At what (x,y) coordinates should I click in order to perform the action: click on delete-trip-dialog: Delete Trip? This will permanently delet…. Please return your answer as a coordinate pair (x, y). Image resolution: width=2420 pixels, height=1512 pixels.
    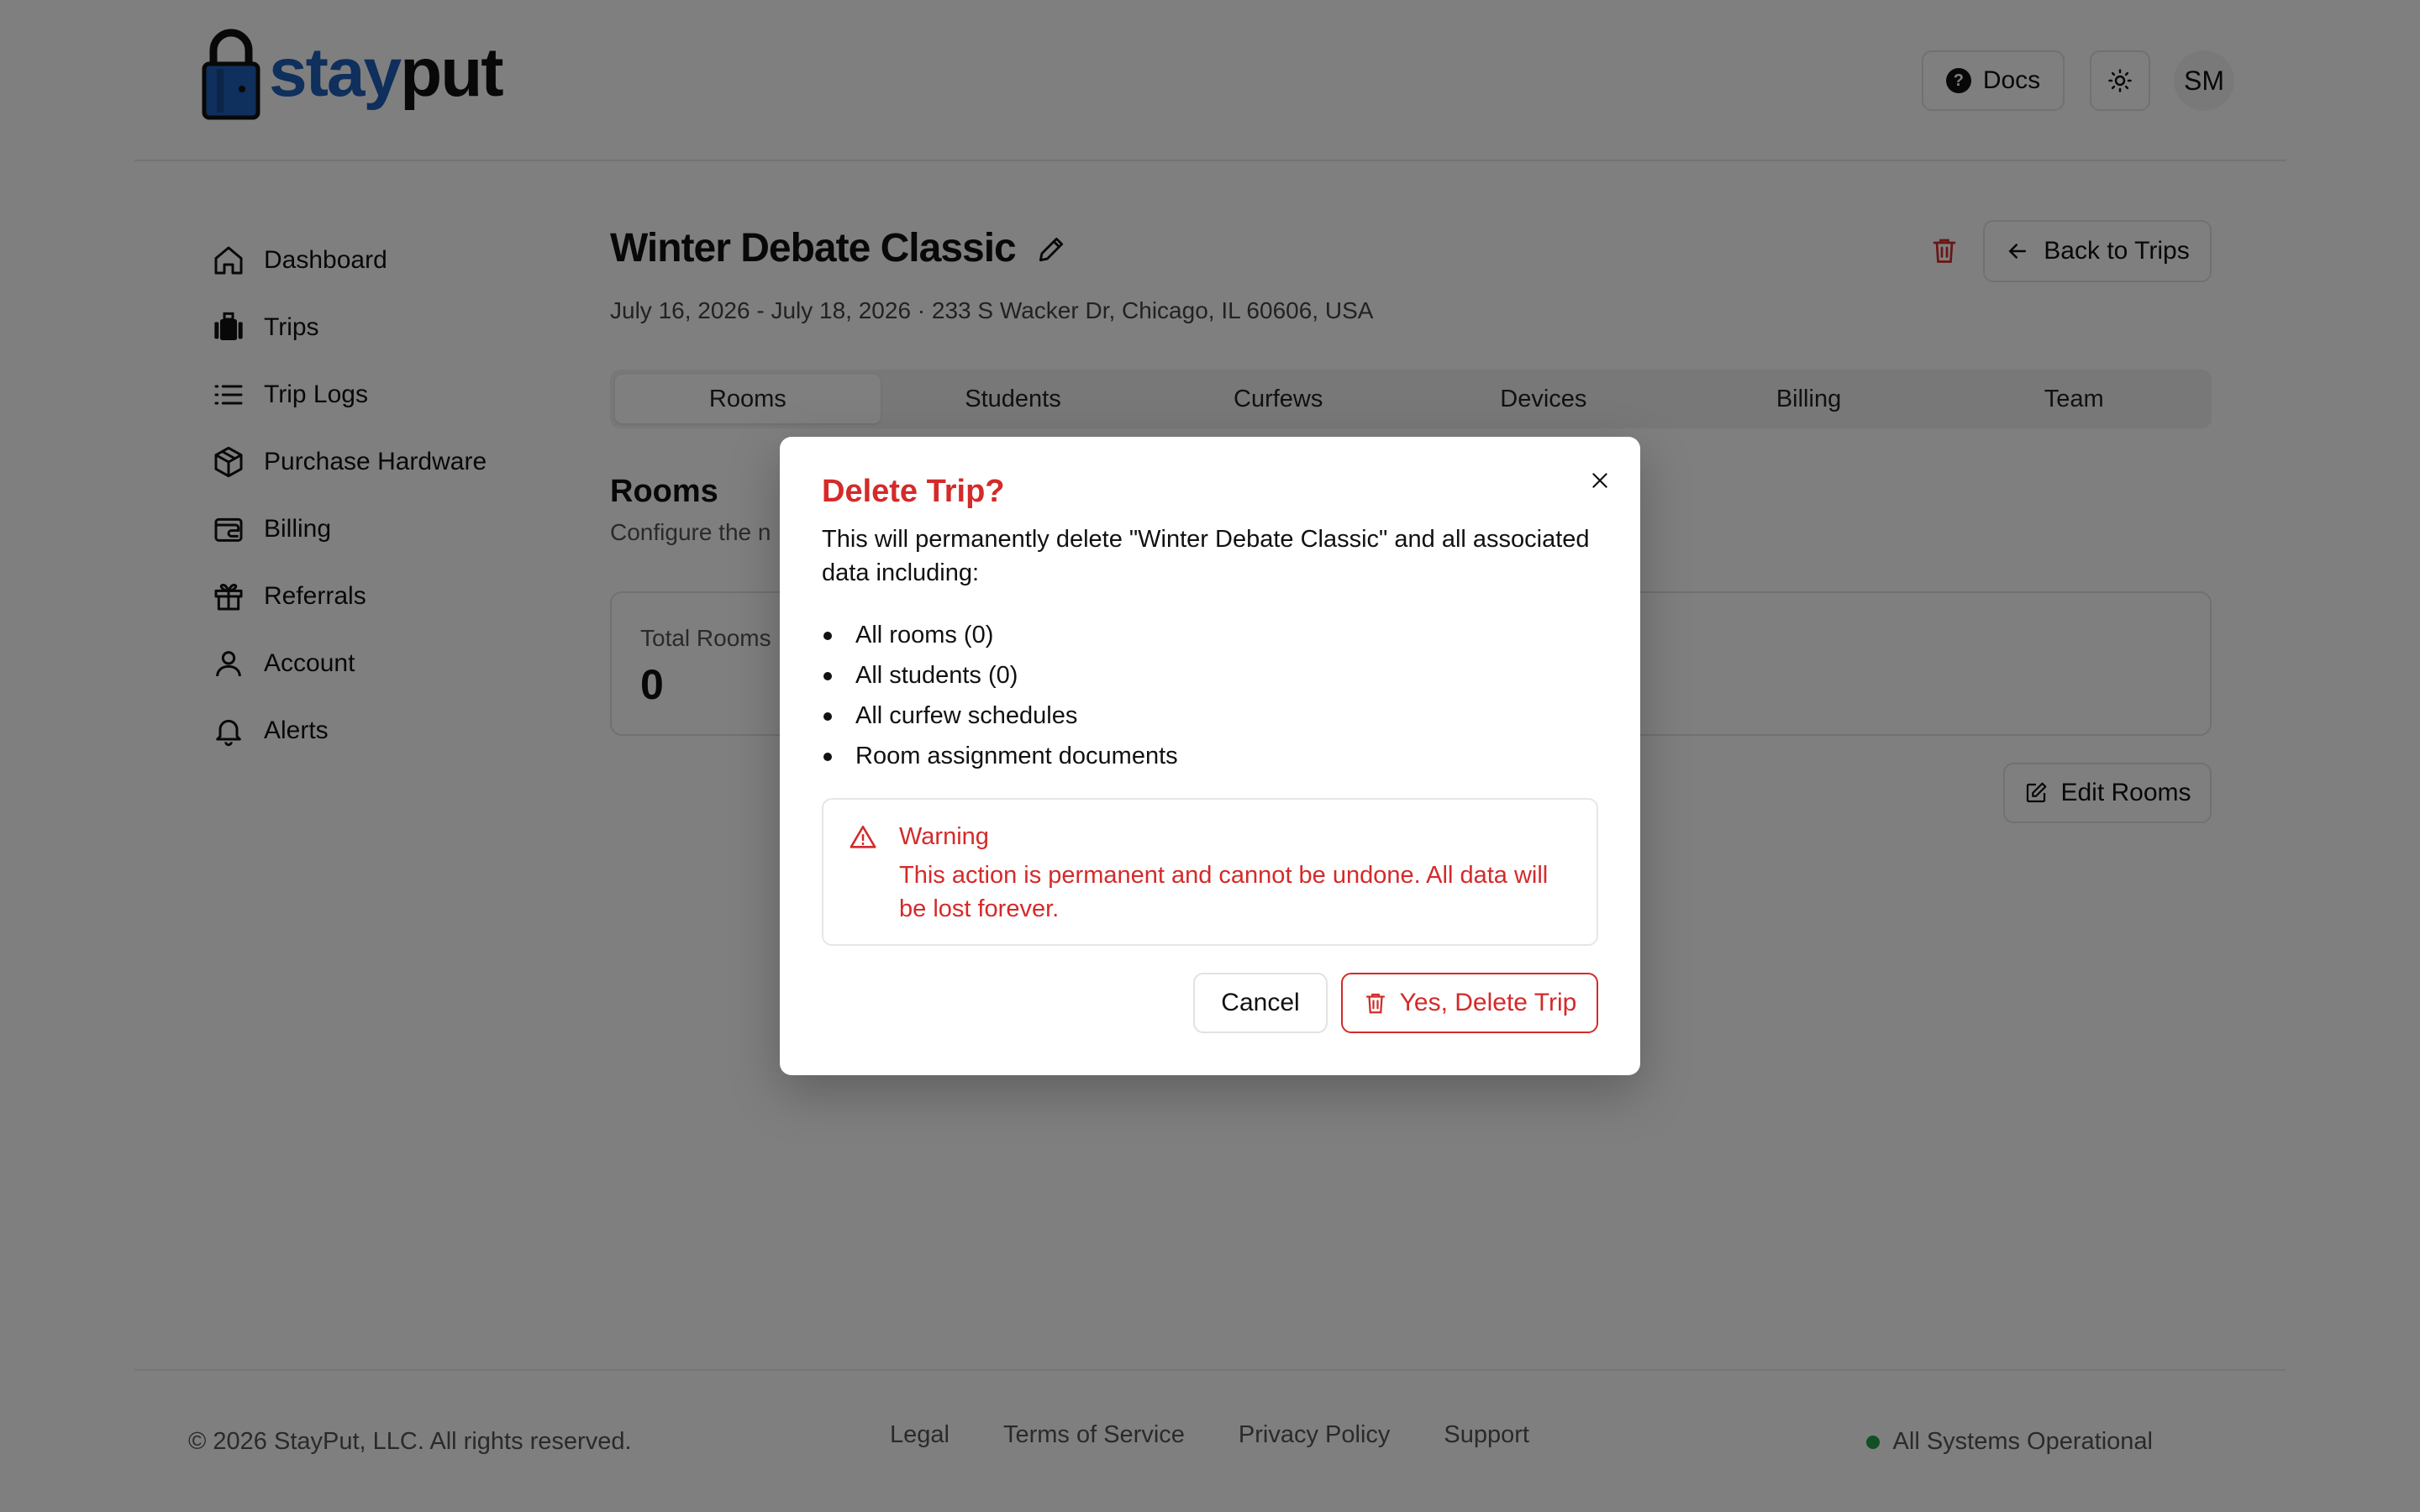
    Looking at the image, I should click on (1210, 756).